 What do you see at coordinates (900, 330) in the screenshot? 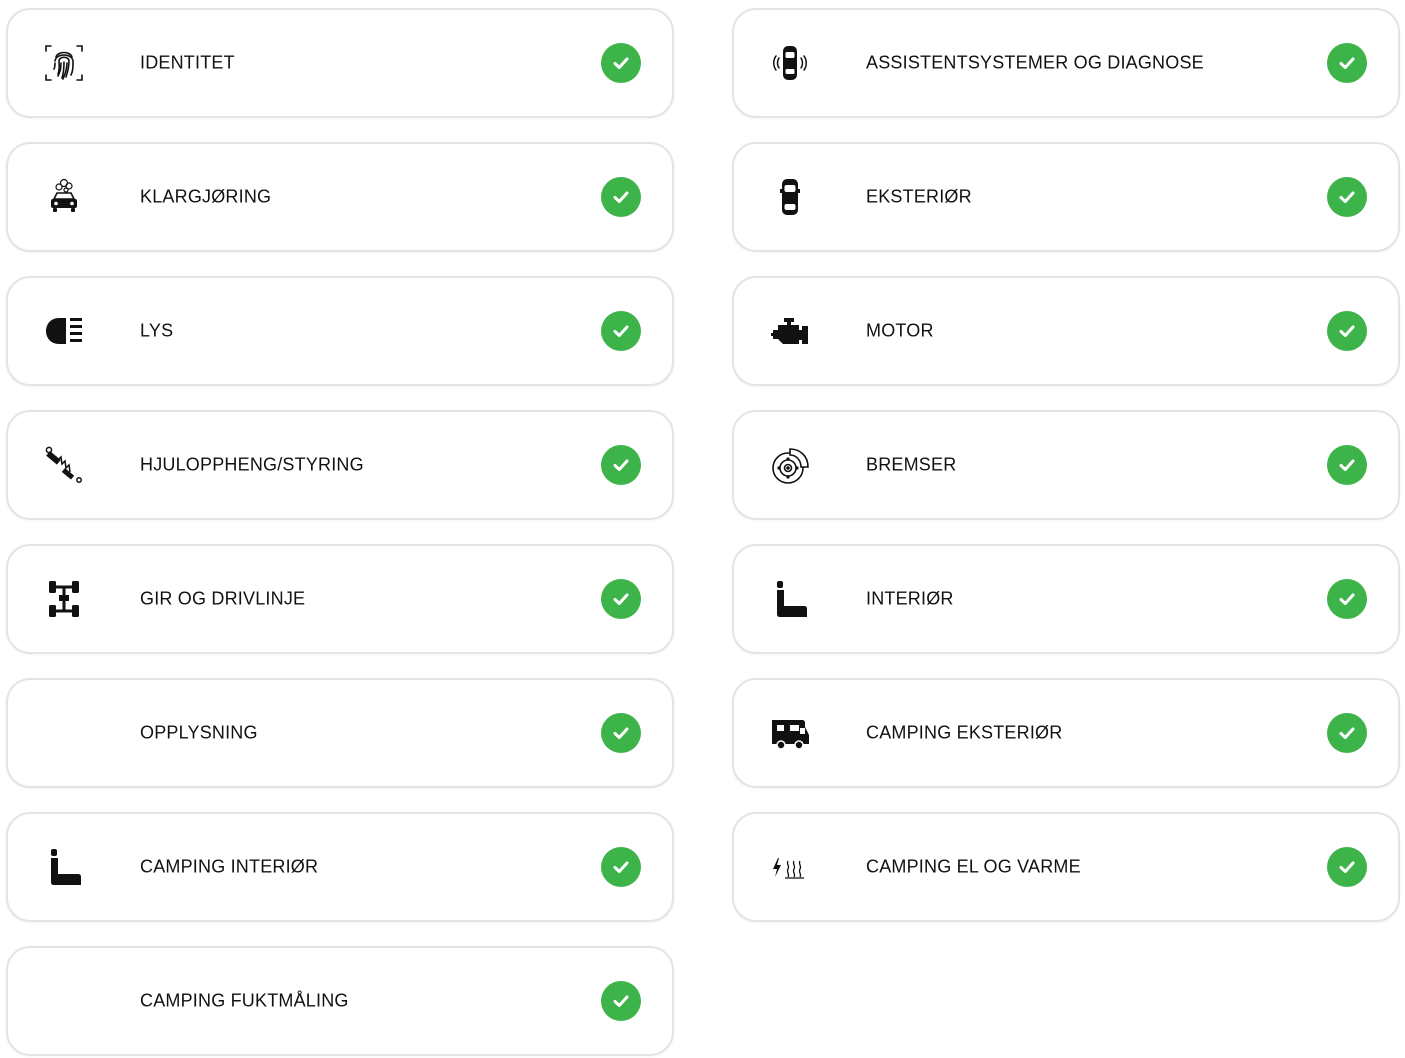
I see `category-label: MOTOR` at bounding box center [900, 330].